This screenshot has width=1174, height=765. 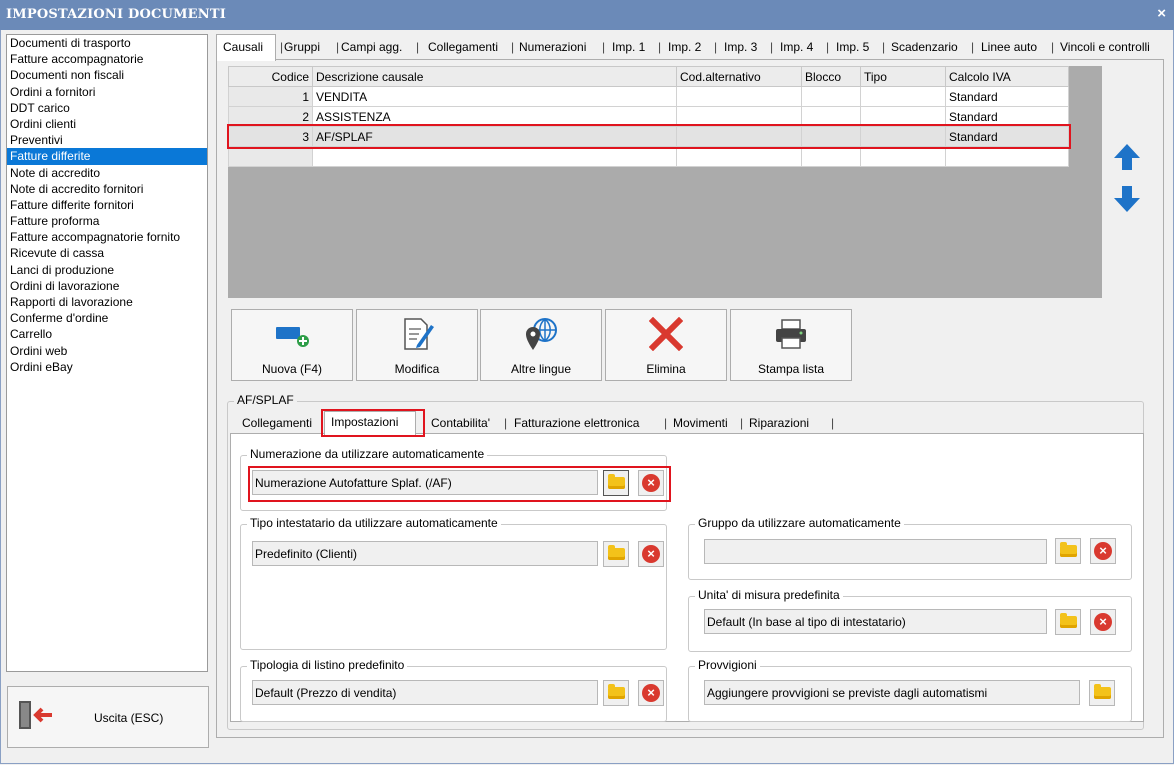 I want to click on numerazione-field: Numerazione Autofatture Splaf. (/AF), so click(x=425, y=482).